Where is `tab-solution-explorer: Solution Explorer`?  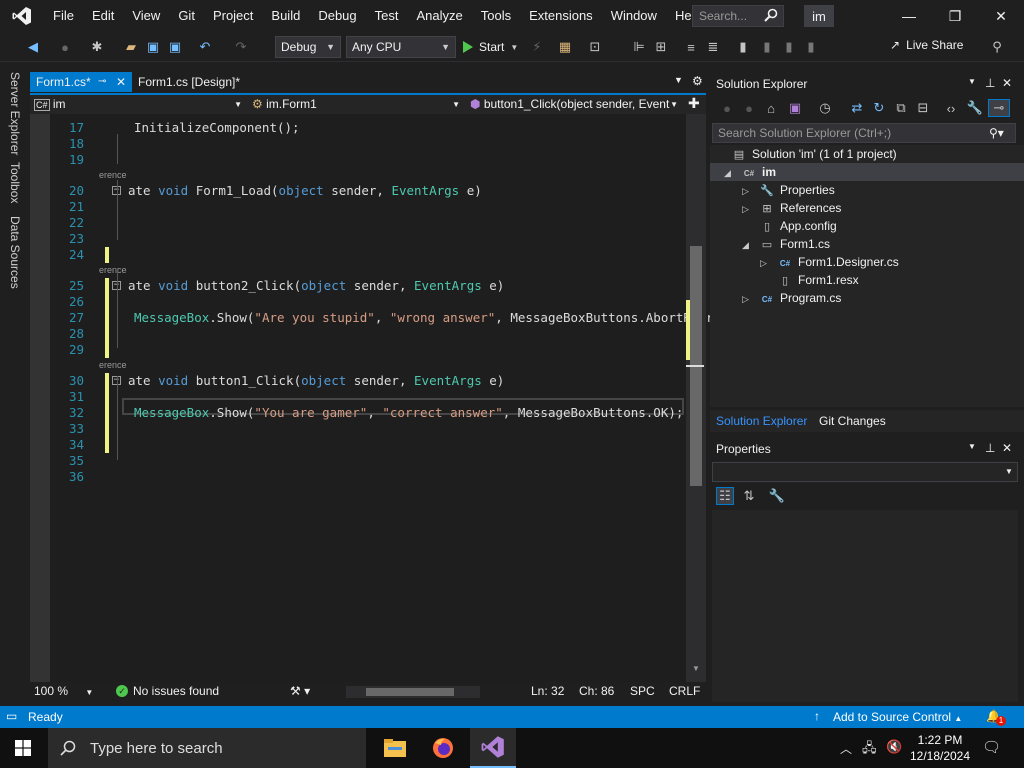
tab-solution-explorer: Solution Explorer is located at coordinates (761, 421).